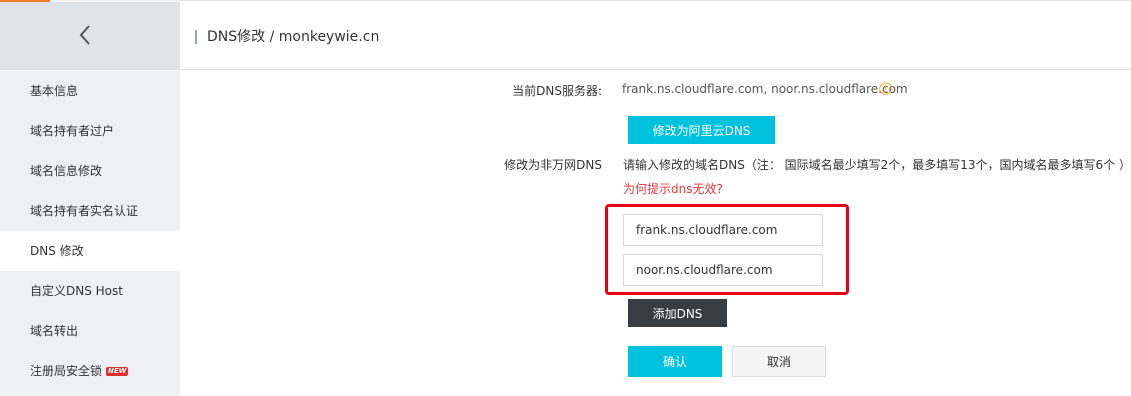 The width and height of the screenshot is (1131, 396). Describe the element at coordinates (90, 131) in the screenshot. I see `sidebar-item-owner-transfer: 域名持有者过户` at that location.